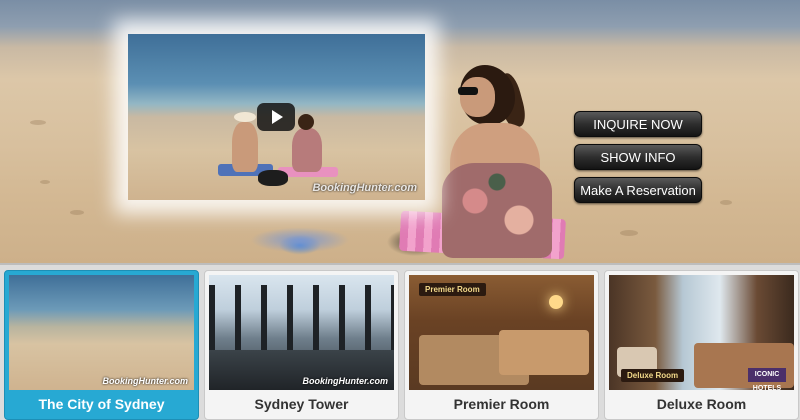 This screenshot has height=420, width=800. I want to click on thumbnail-deluxe-room: Deluxe Room ICONIC HOTELS Deluxe Room, so click(701, 345).